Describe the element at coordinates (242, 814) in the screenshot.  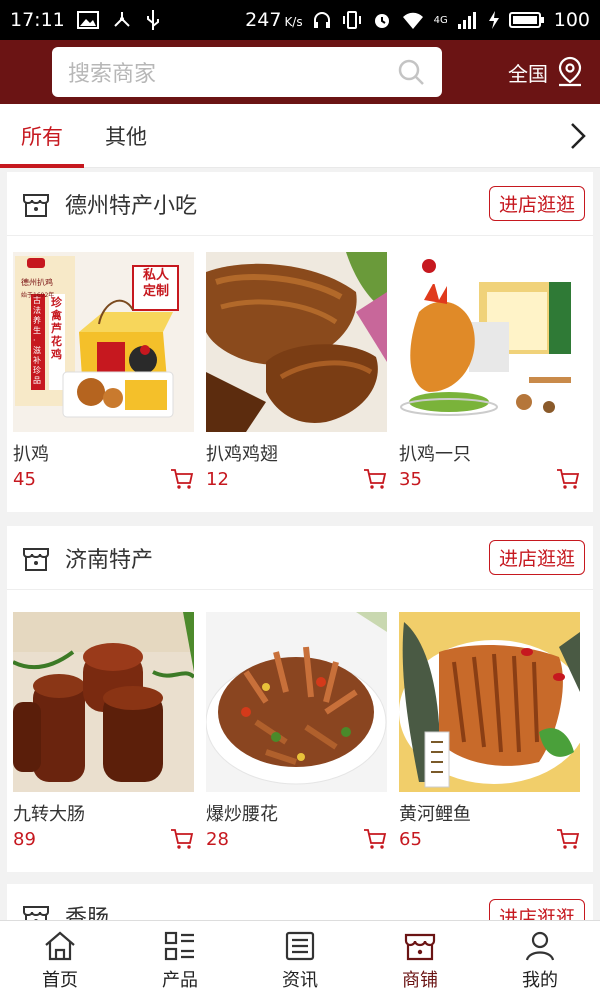
I see `product-name: 爆炒腰花` at that location.